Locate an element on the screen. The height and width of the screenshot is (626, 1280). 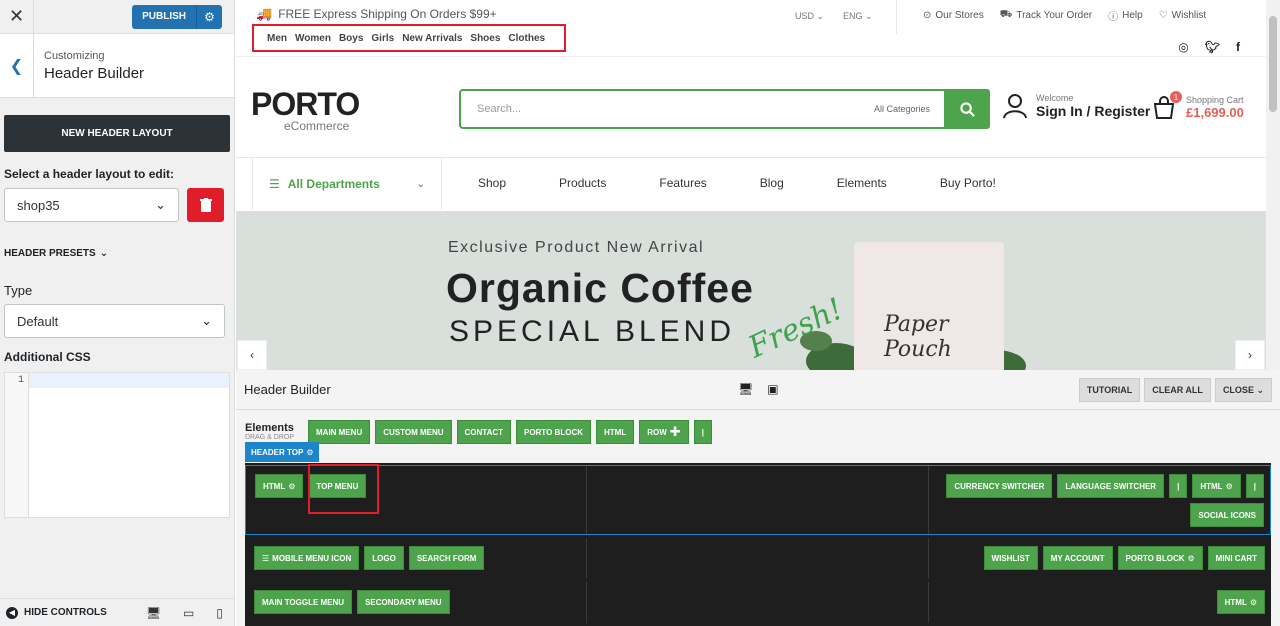
tablet-preview-icon: ▭ is located at coordinates (188, 613).